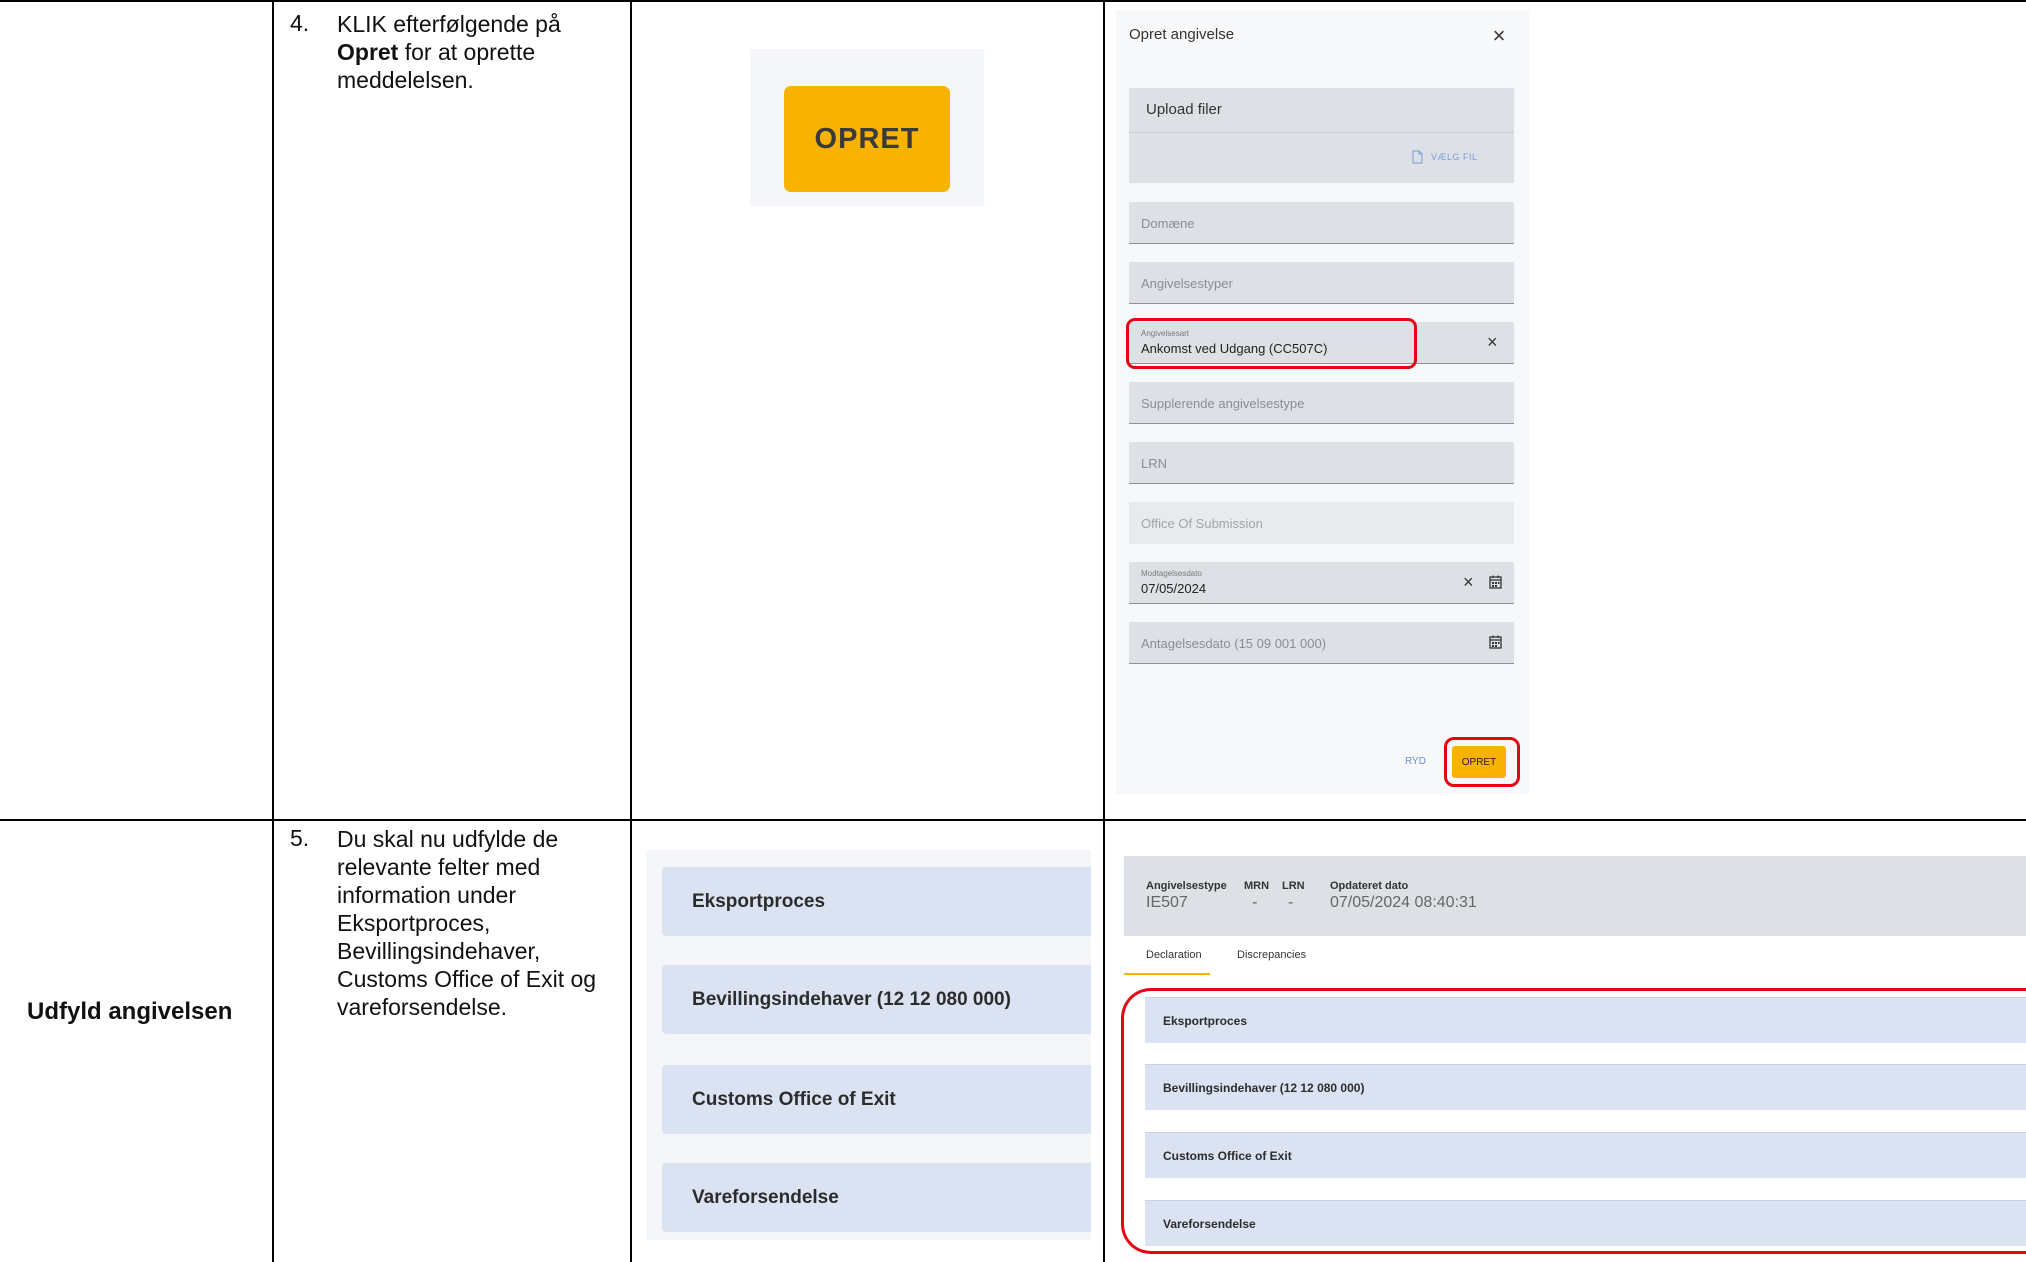  I want to click on opret-illustration: OPRET, so click(867, 127).